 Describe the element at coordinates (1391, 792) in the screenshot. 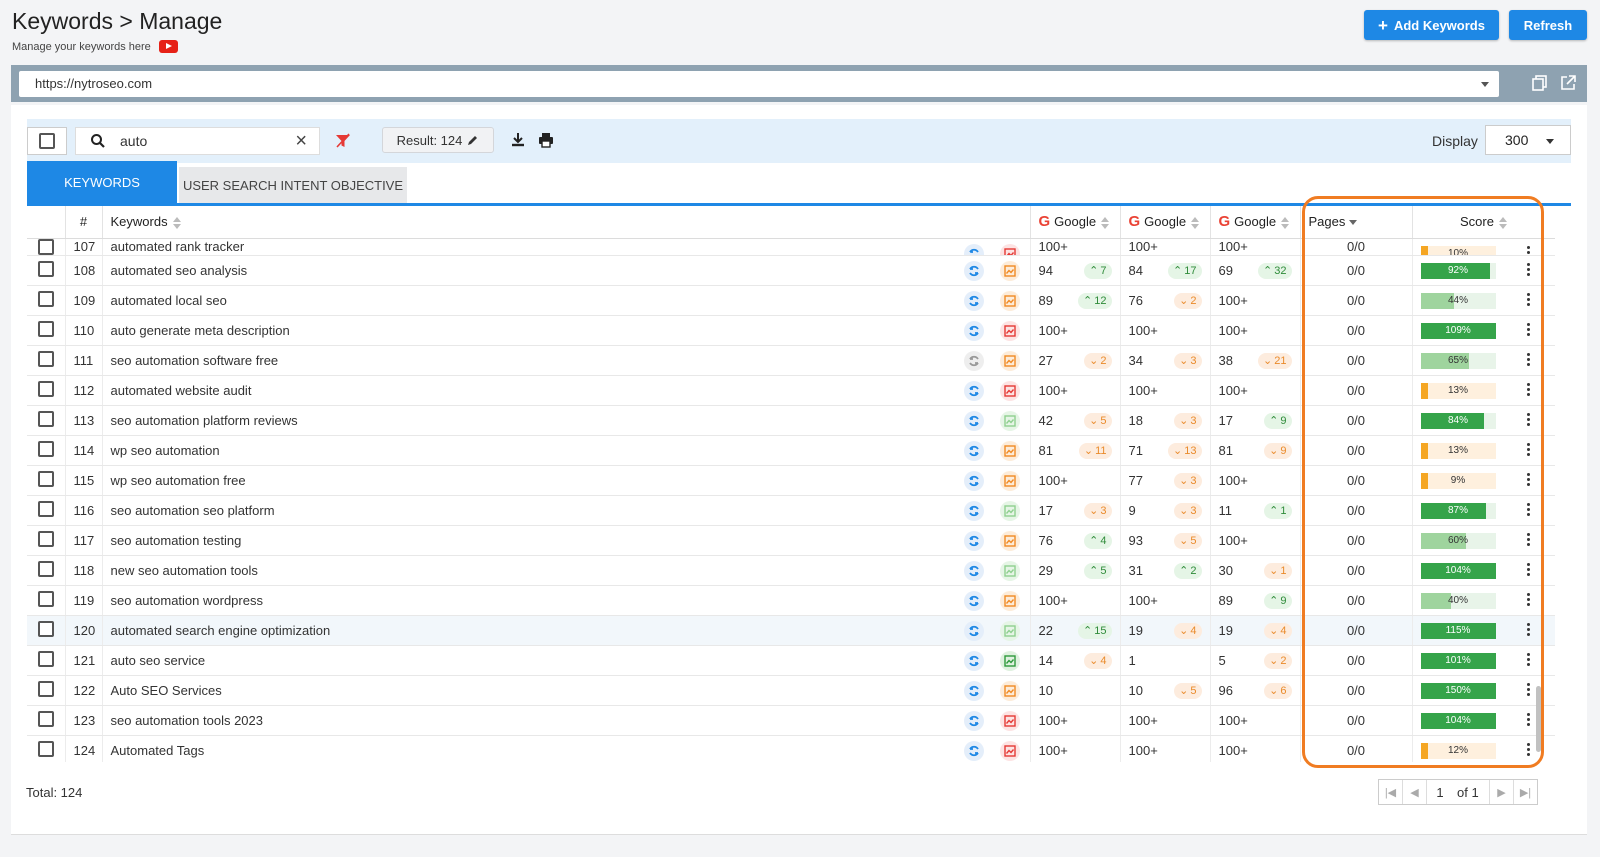

I see `first-page-button: |◀` at that location.